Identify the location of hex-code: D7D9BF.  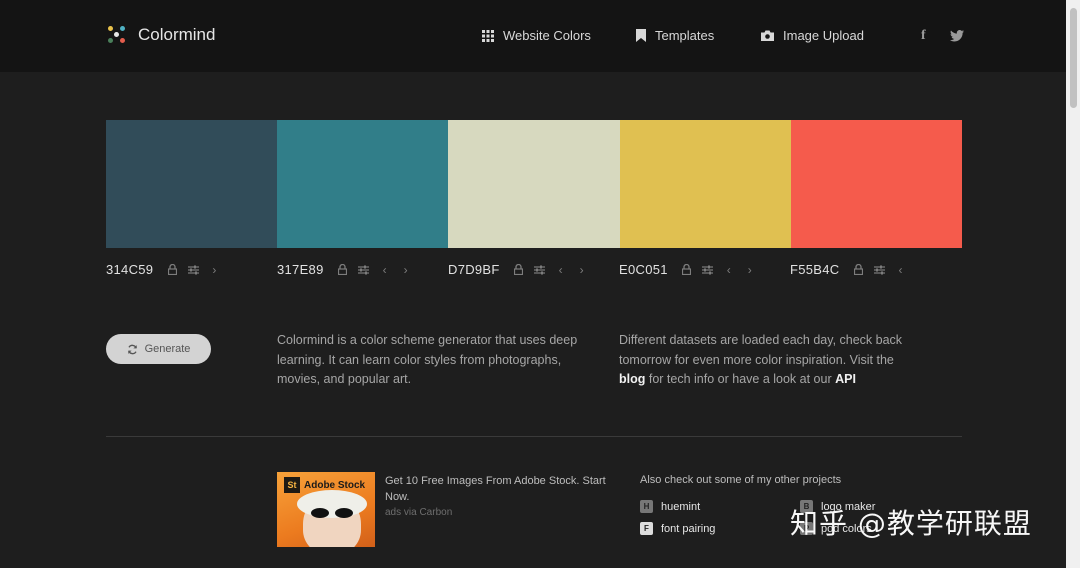
(474, 269).